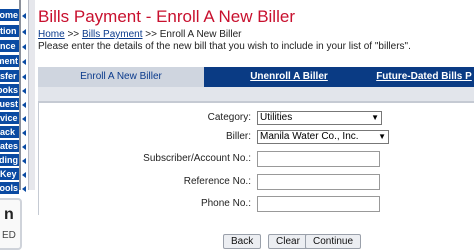 The height and width of the screenshot is (250, 474). I want to click on subscriber-label: Subscriber/Account No.:, so click(197, 158).